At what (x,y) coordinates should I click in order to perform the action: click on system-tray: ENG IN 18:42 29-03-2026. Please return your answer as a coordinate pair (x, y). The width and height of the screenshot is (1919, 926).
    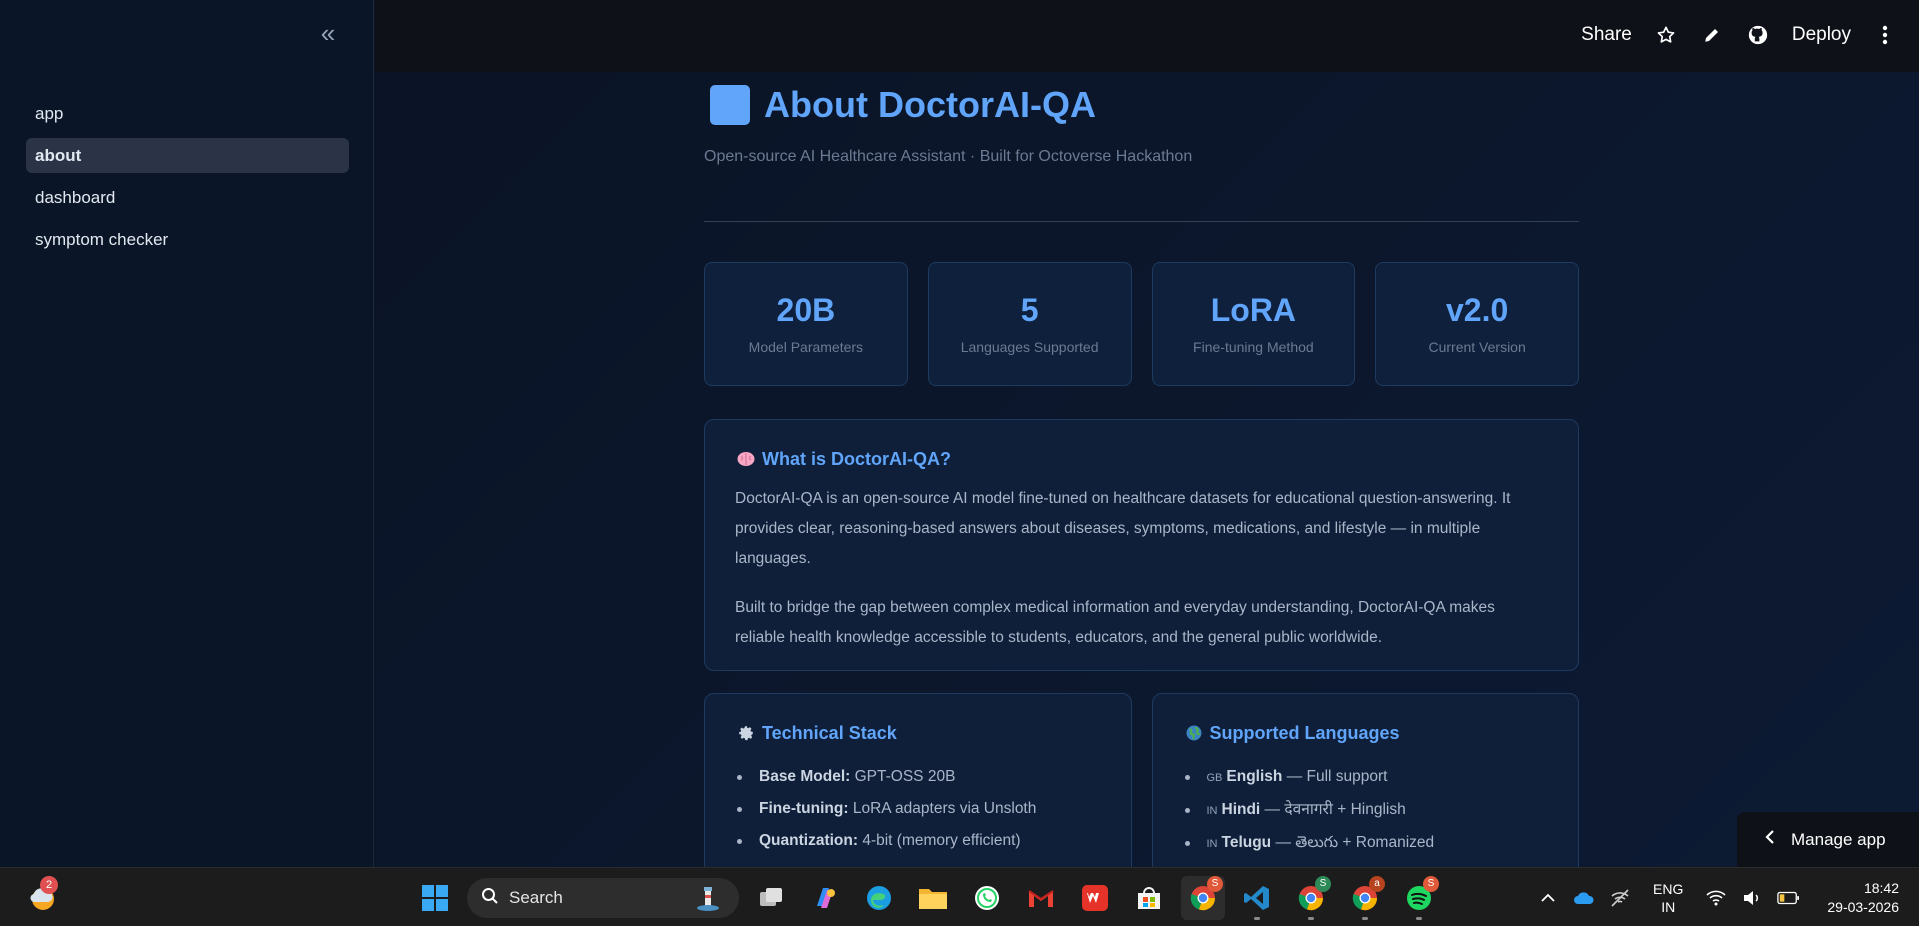
    Looking at the image, I should click on (1718, 897).